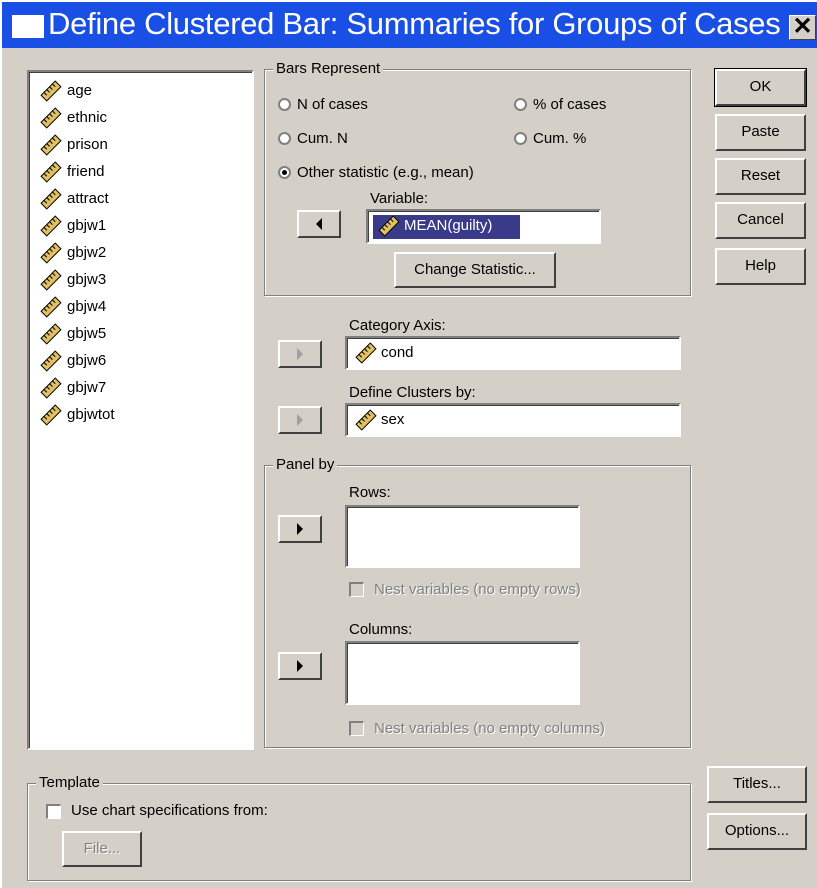 This screenshot has width=817, height=888. I want to click on paste-button: Paste, so click(760, 132).